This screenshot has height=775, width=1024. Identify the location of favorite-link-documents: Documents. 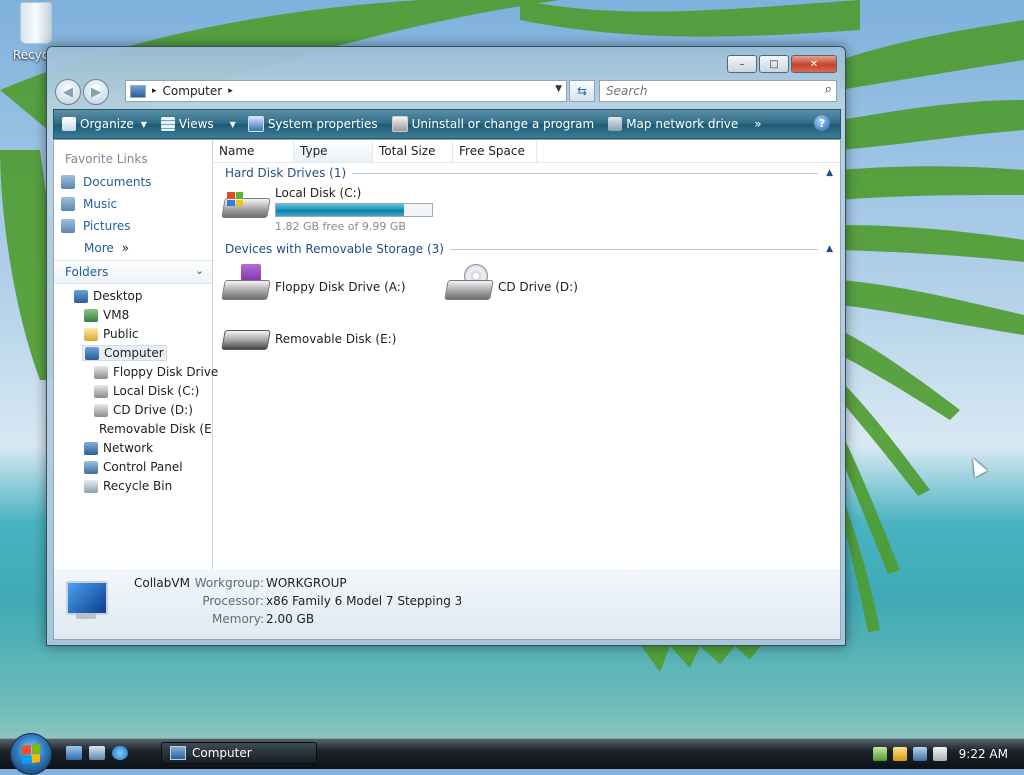
(106, 182).